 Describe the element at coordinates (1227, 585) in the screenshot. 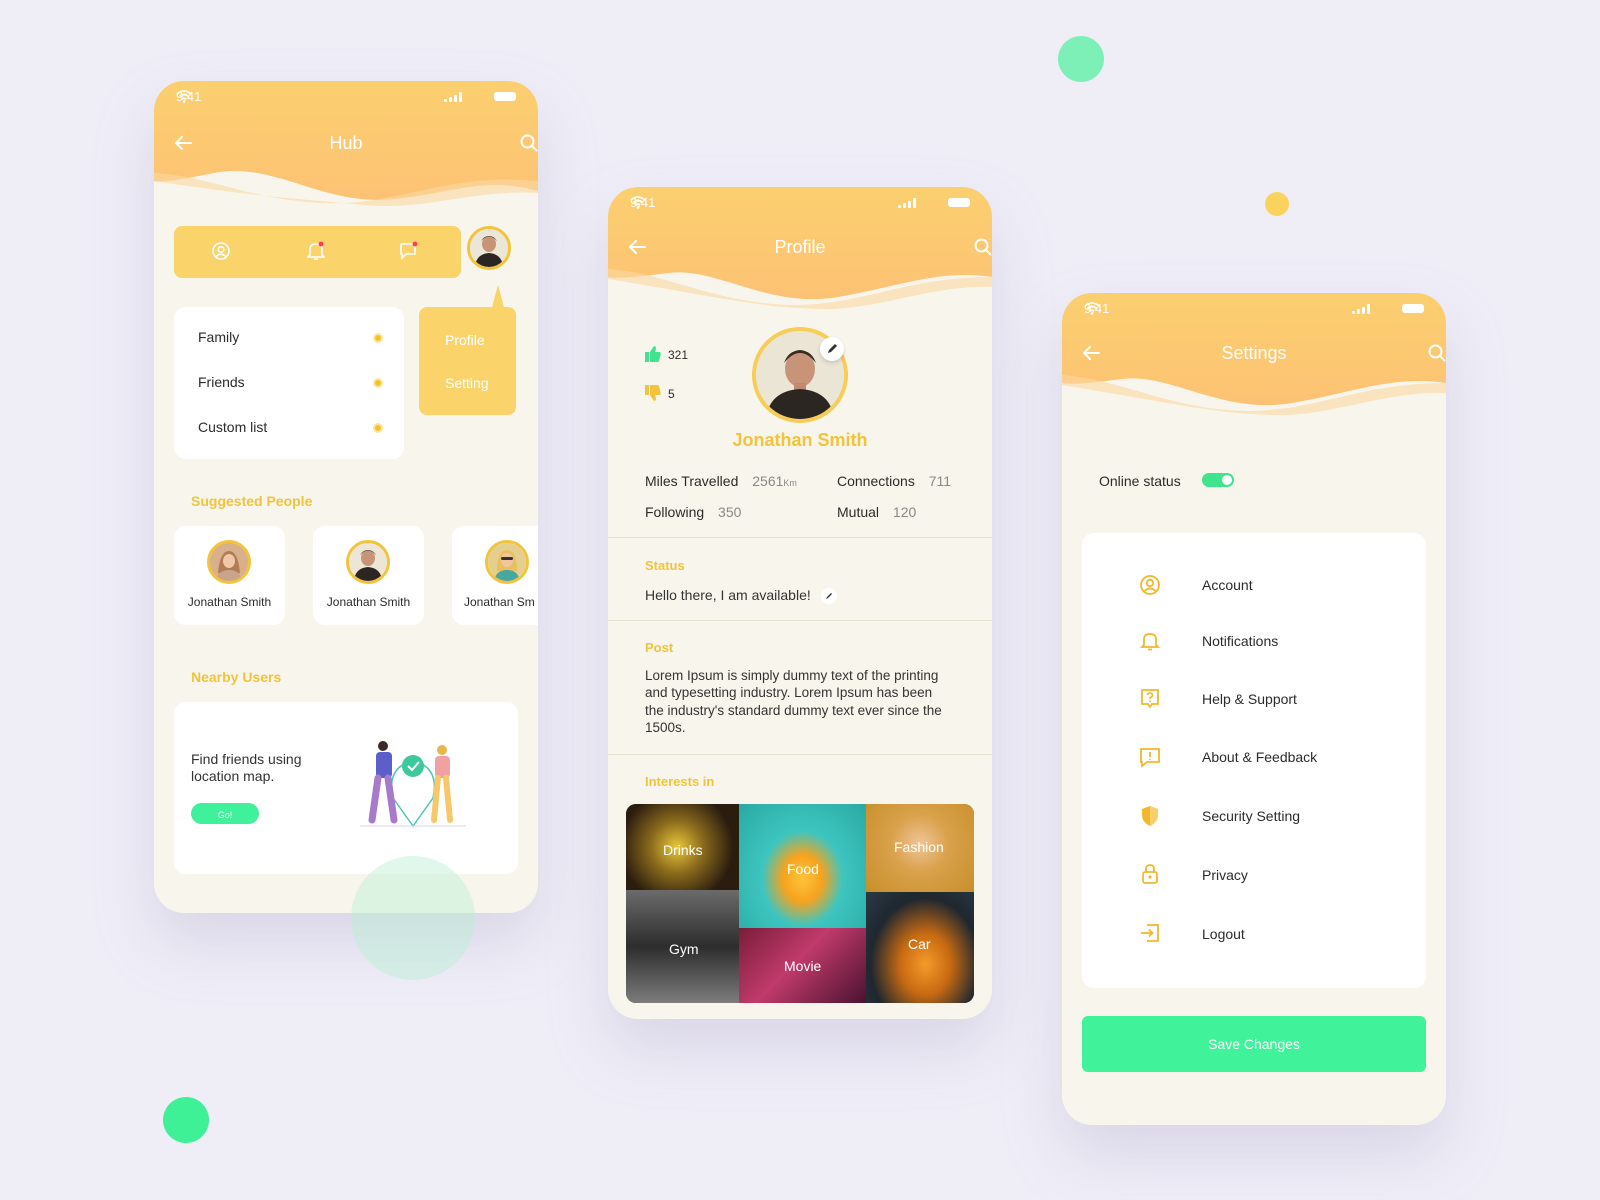

I see `settings-item-label: Account` at that location.